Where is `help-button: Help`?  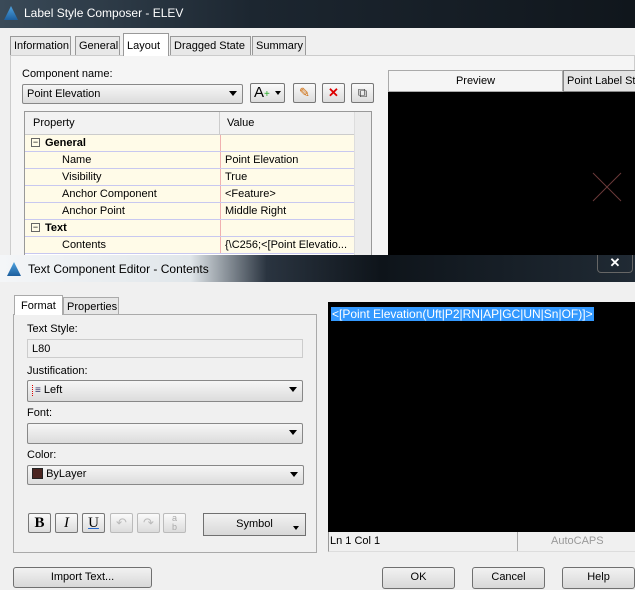
help-button: Help is located at coordinates (598, 578).